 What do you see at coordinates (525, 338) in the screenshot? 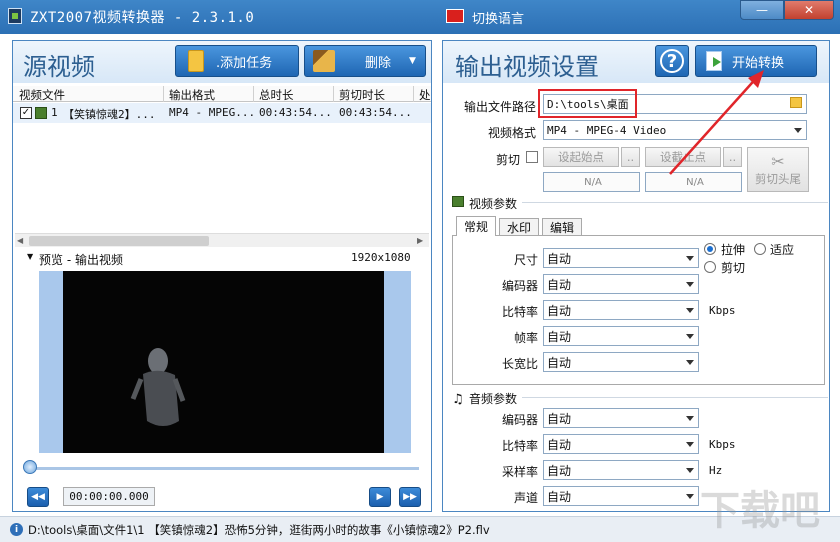
I see `video-field-label: 帧率` at bounding box center [525, 338].